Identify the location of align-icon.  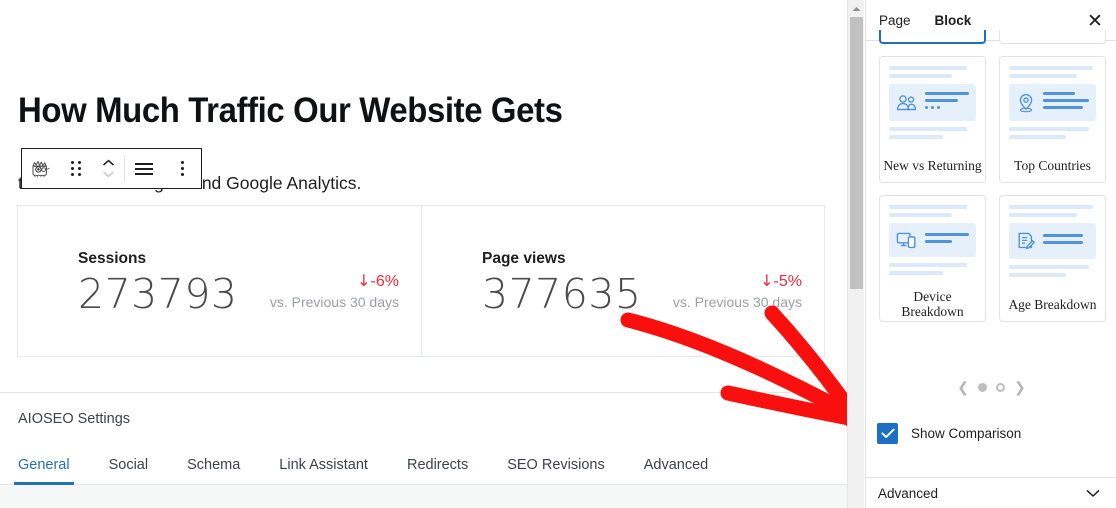
(144, 168).